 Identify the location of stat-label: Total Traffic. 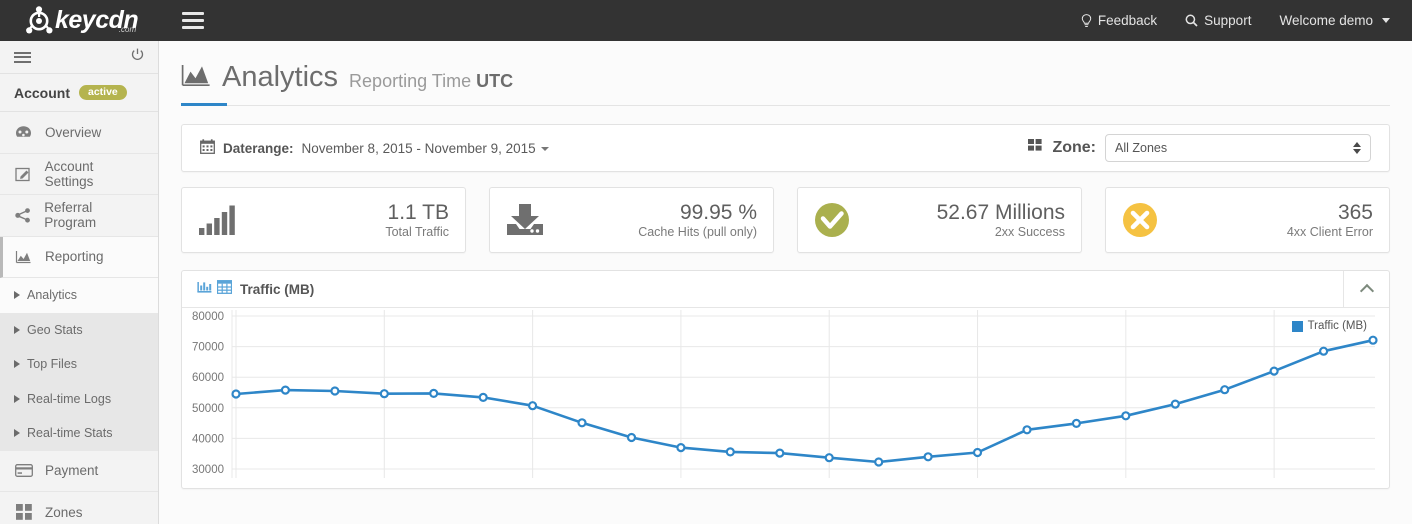
(417, 231).